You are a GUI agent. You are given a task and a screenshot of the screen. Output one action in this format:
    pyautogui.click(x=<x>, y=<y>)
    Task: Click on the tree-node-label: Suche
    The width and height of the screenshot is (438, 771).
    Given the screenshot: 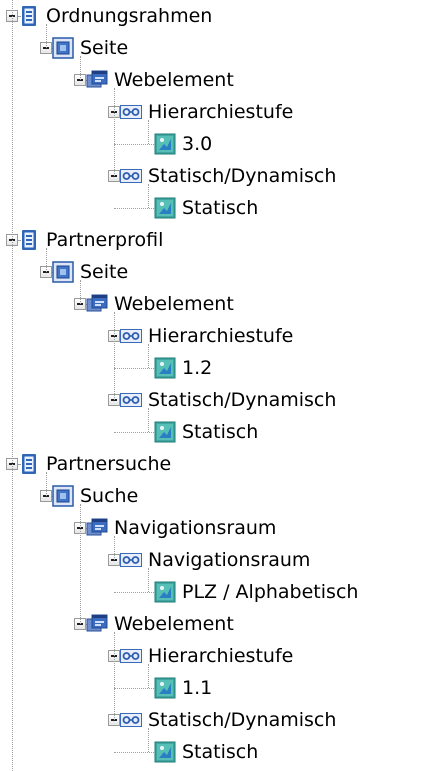 What is the action you would take?
    pyautogui.click(x=109, y=496)
    